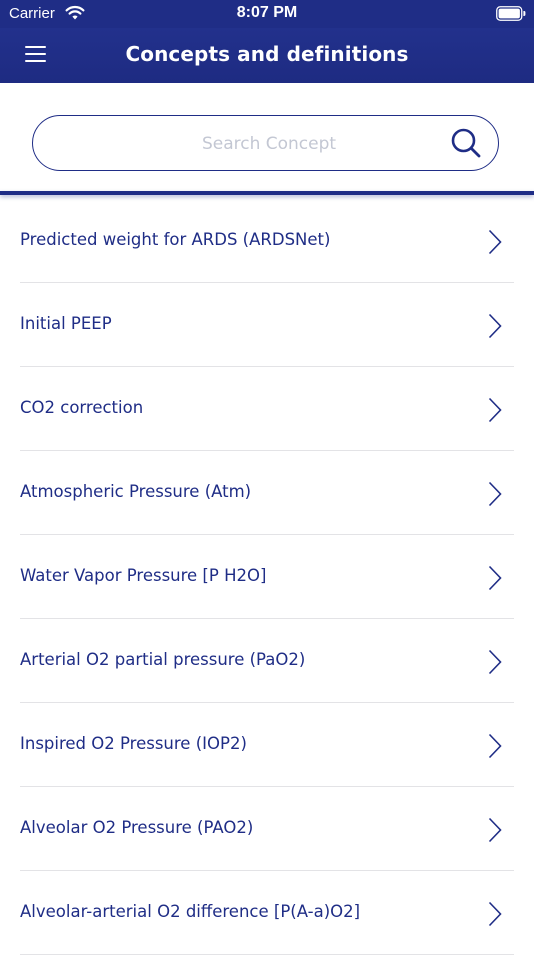  What do you see at coordinates (267, 325) in the screenshot?
I see `list-item: Initial PEEP` at bounding box center [267, 325].